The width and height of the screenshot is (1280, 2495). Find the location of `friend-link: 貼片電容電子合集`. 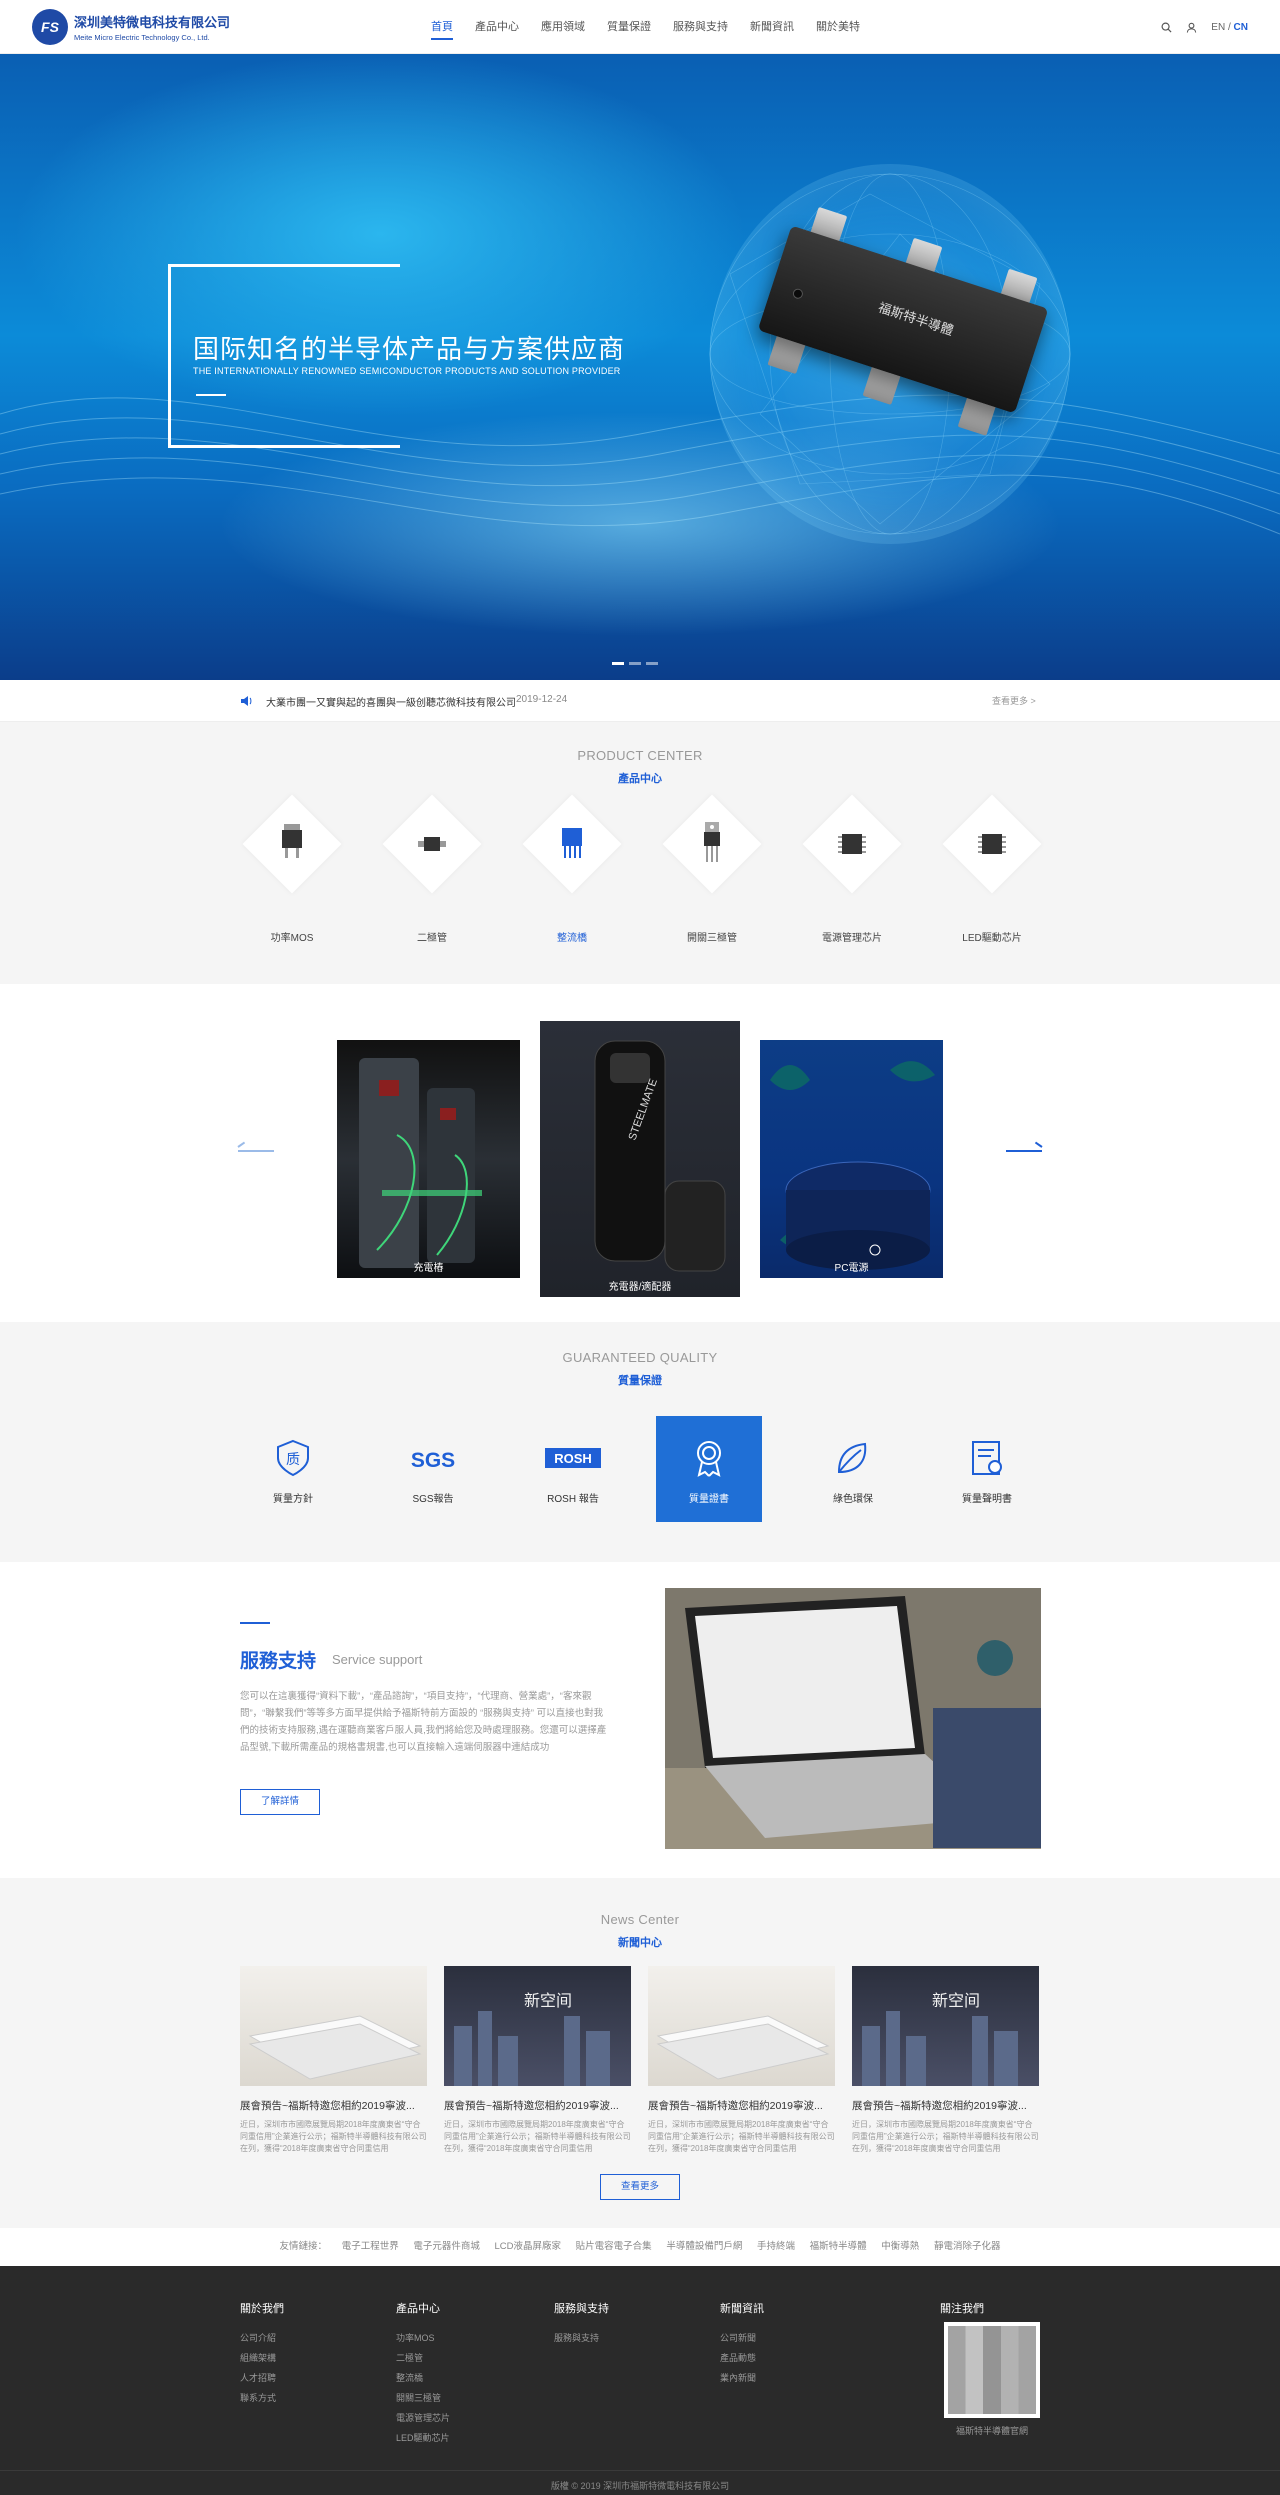

friend-link: 貼片電容電子合集 is located at coordinates (614, 2246).